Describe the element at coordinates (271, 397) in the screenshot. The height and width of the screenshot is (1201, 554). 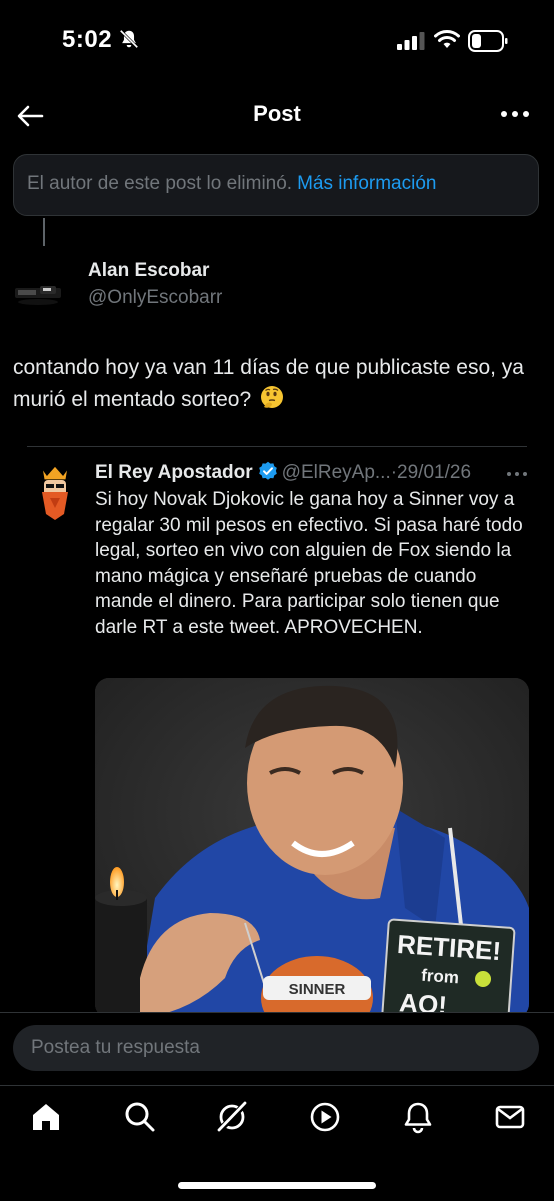
I see `thinking-face-icon` at that location.